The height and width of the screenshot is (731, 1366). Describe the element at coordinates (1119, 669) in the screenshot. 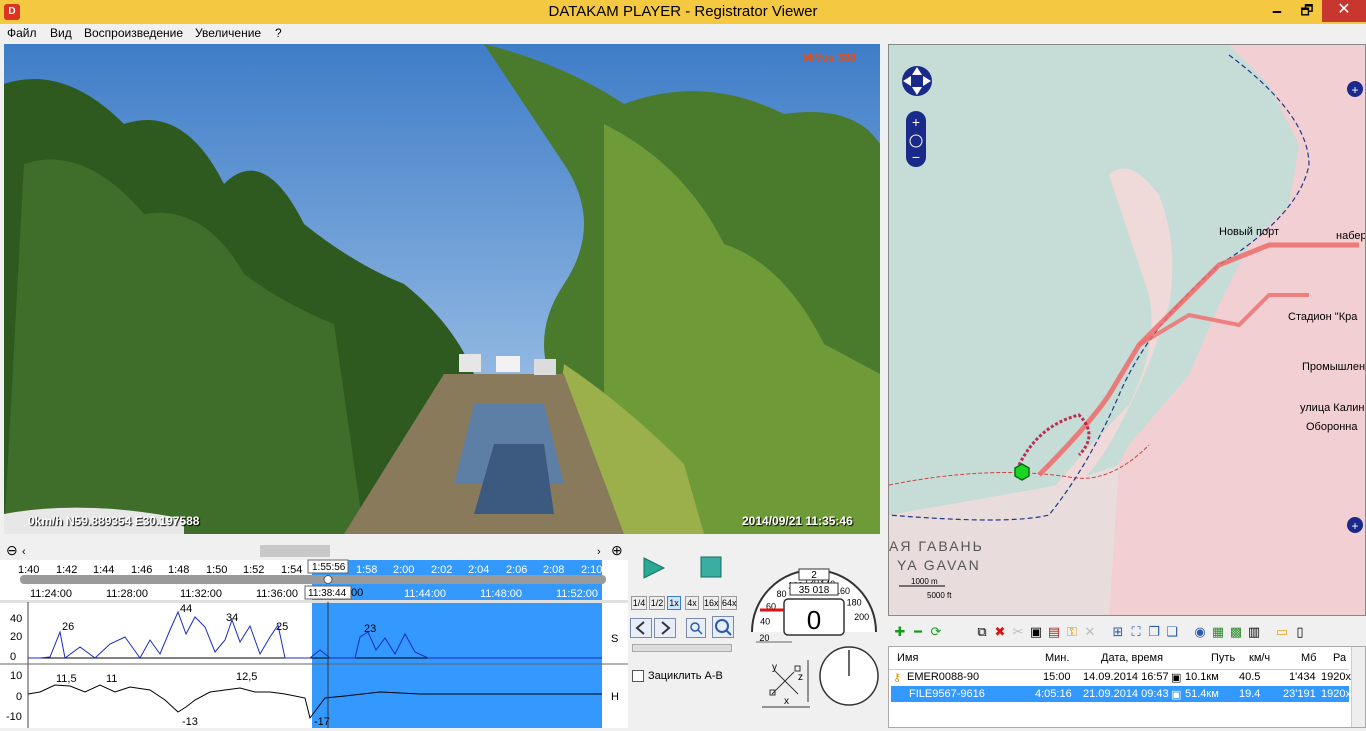

I see `header-divider` at that location.